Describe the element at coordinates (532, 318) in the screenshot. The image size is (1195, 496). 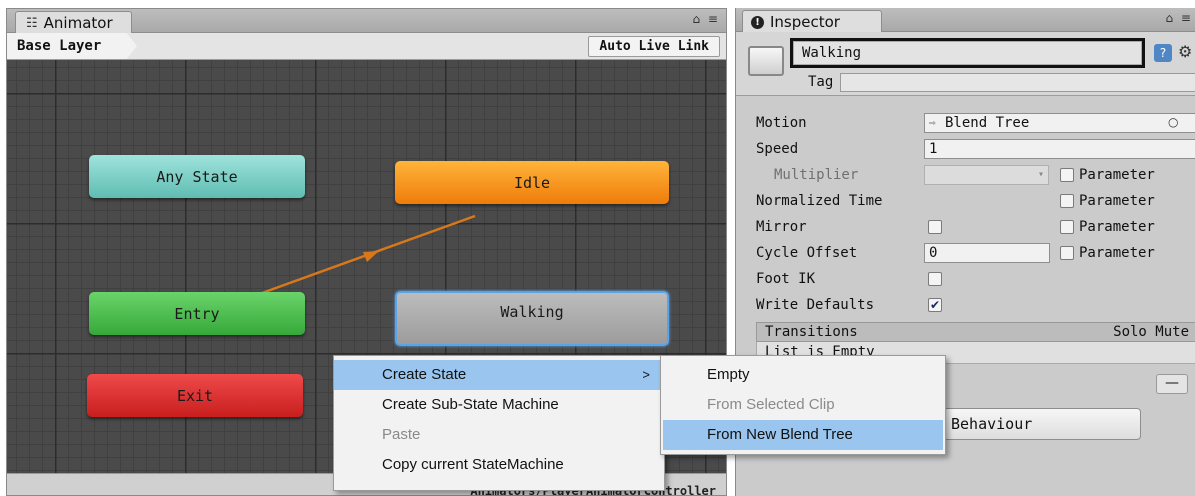
I see `state-walking: Walking` at that location.